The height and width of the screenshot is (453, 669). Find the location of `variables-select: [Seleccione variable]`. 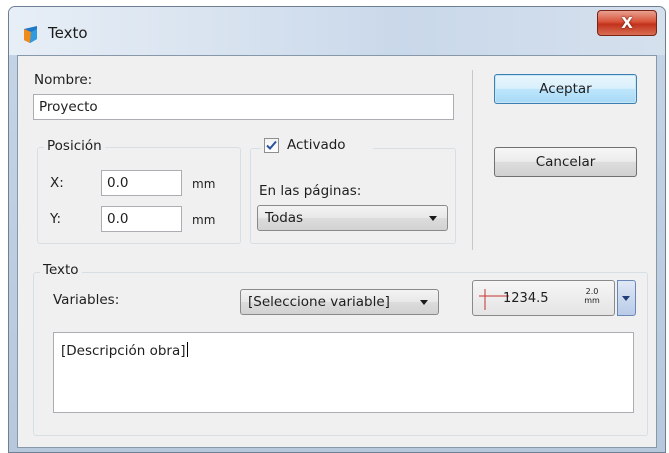

variables-select: [Seleccione variable] is located at coordinates (339, 302).